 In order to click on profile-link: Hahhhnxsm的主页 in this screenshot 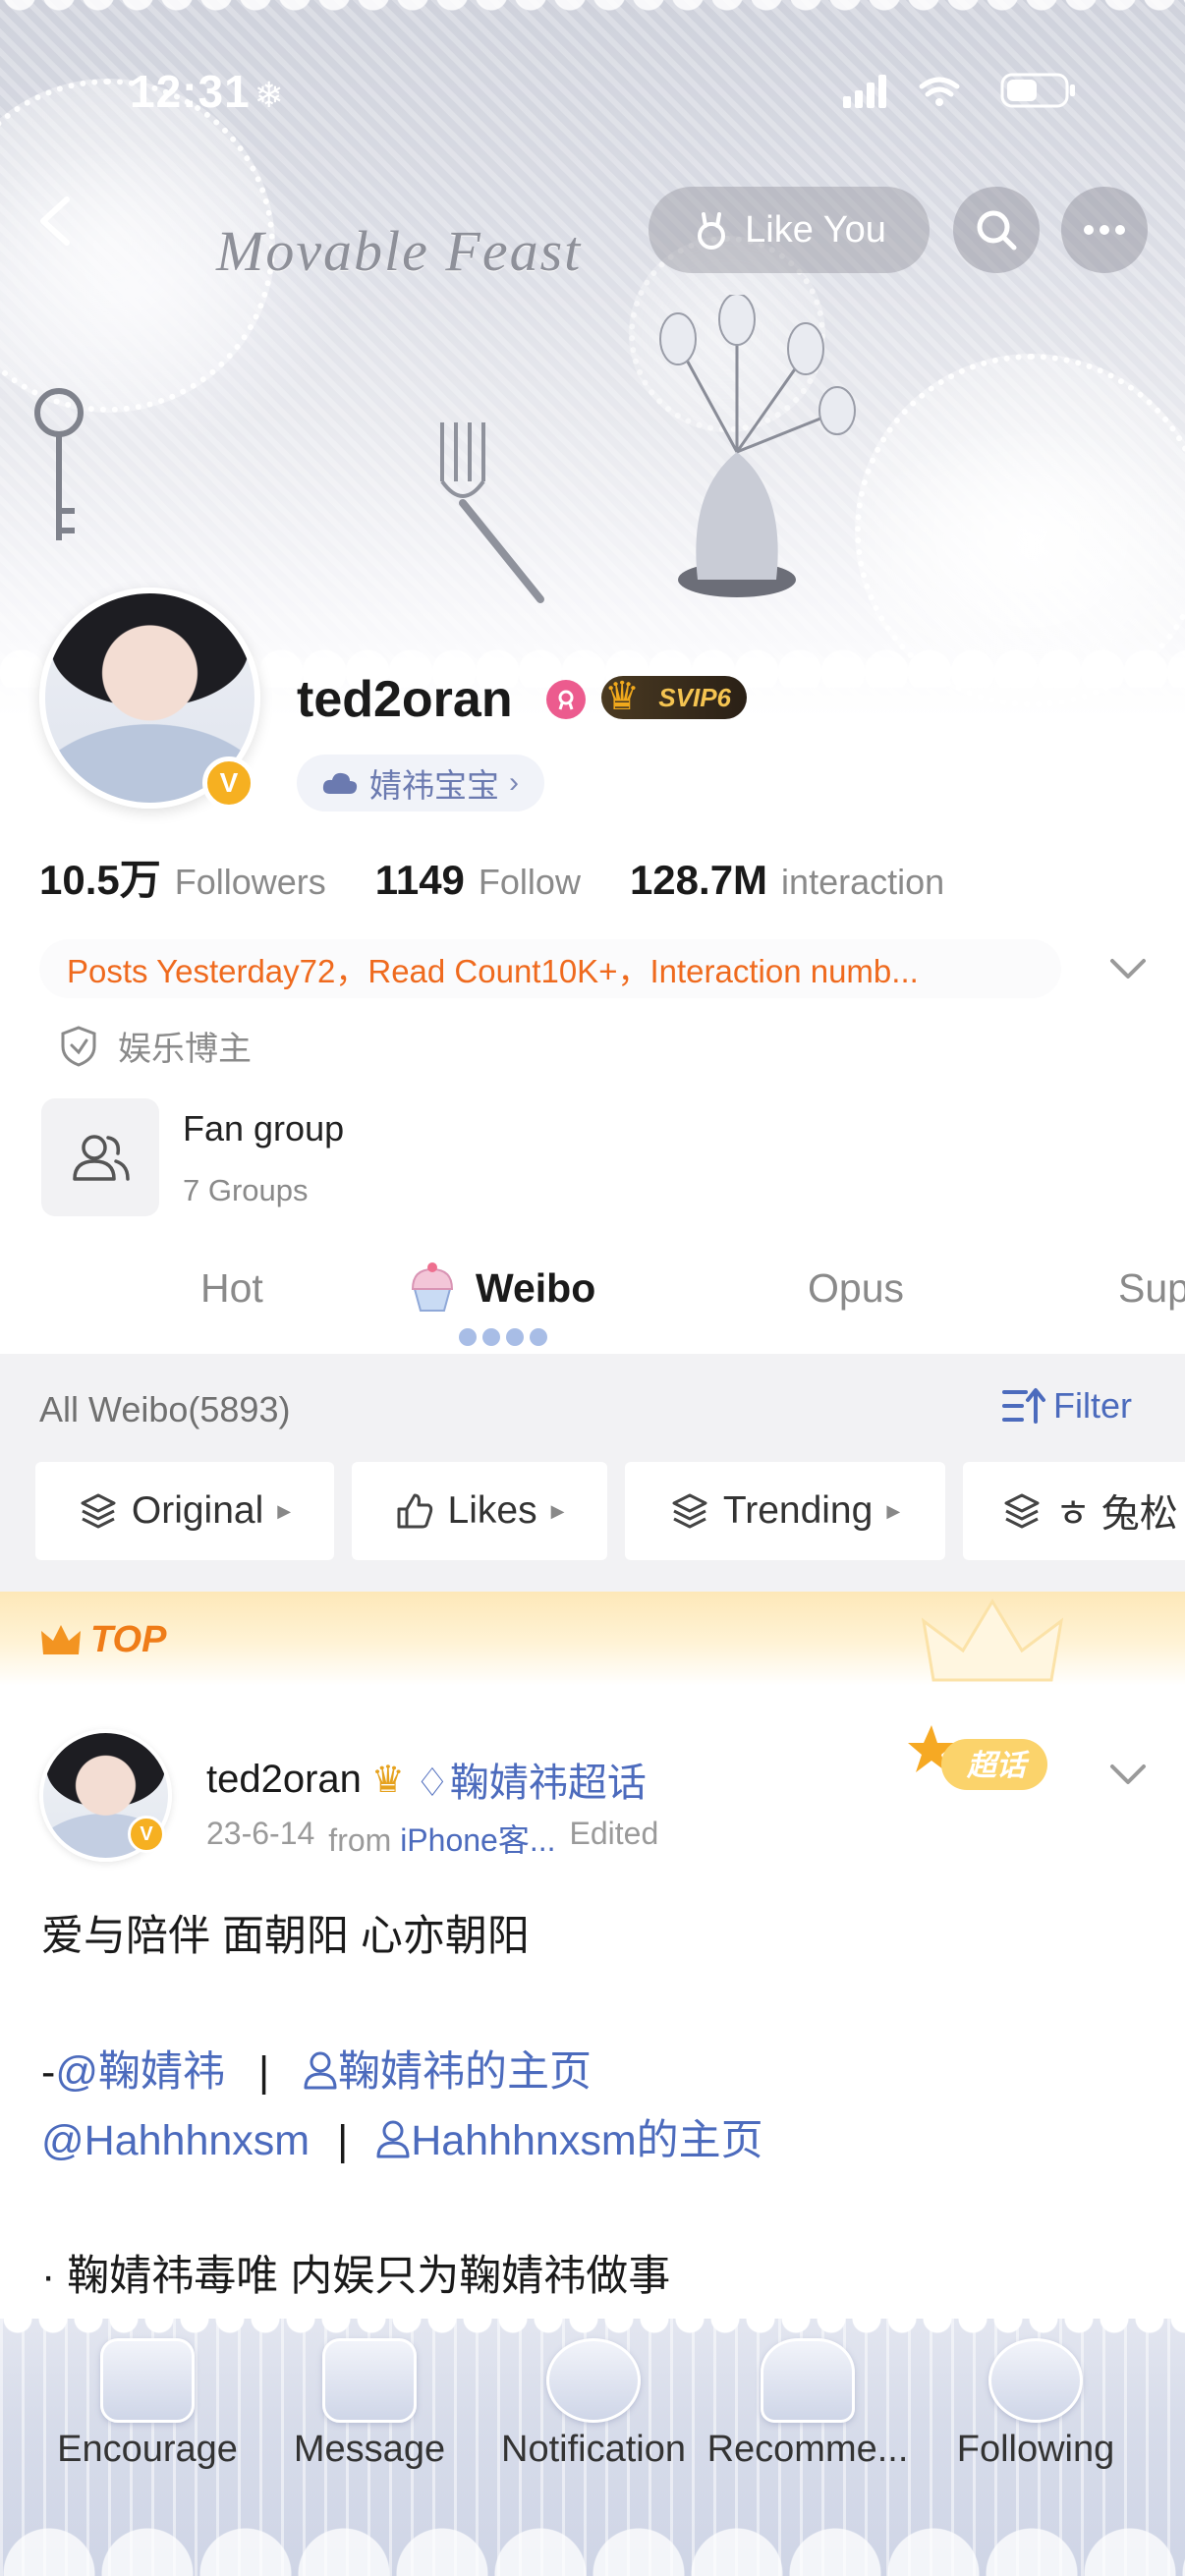, I will do `click(569, 2140)`.